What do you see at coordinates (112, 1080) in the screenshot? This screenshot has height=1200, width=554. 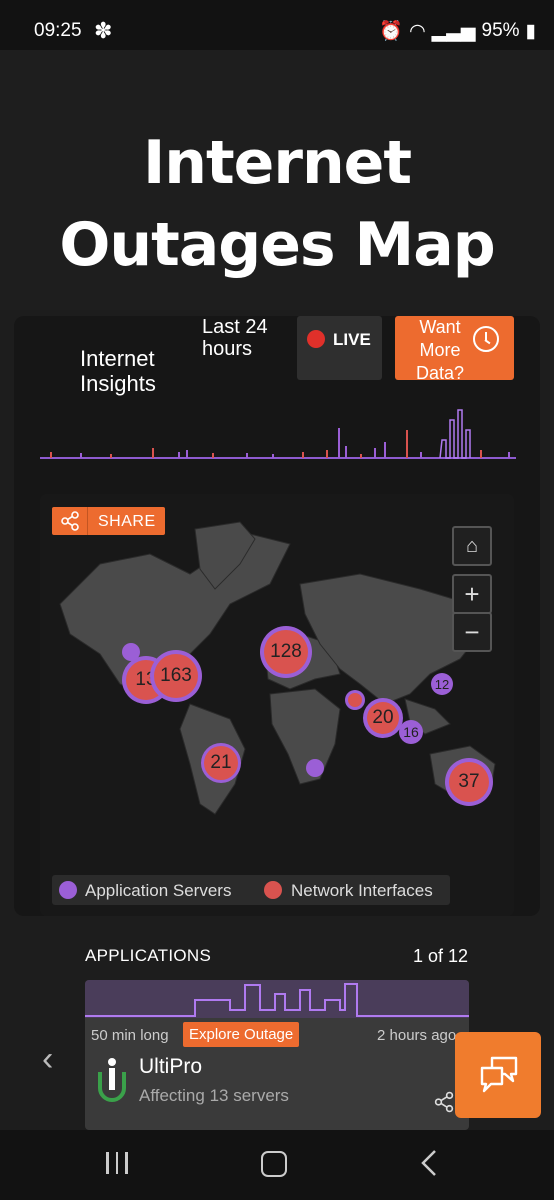 I see `ultipro-logo-icon` at bounding box center [112, 1080].